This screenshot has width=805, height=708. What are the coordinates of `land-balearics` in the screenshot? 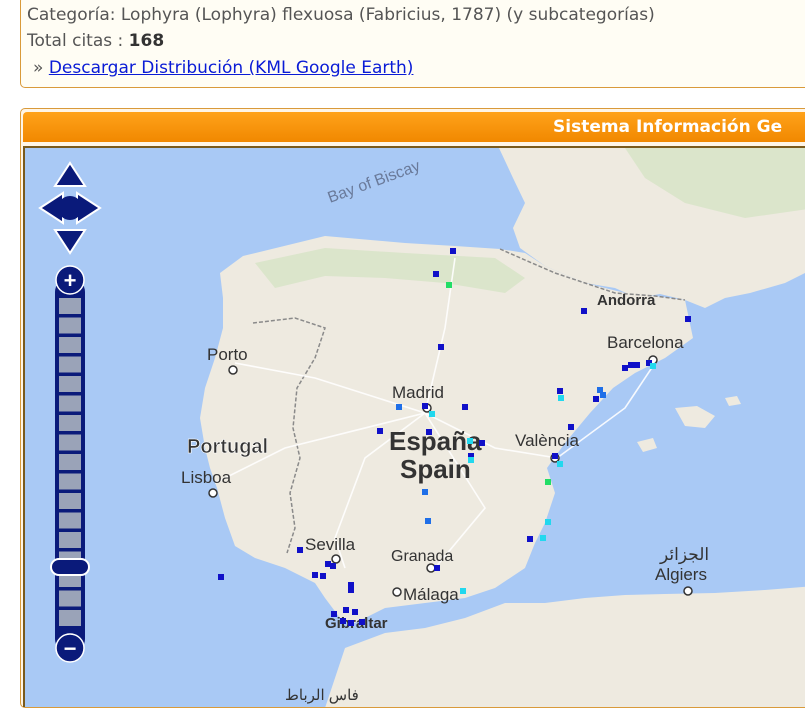 It's located at (689, 424).